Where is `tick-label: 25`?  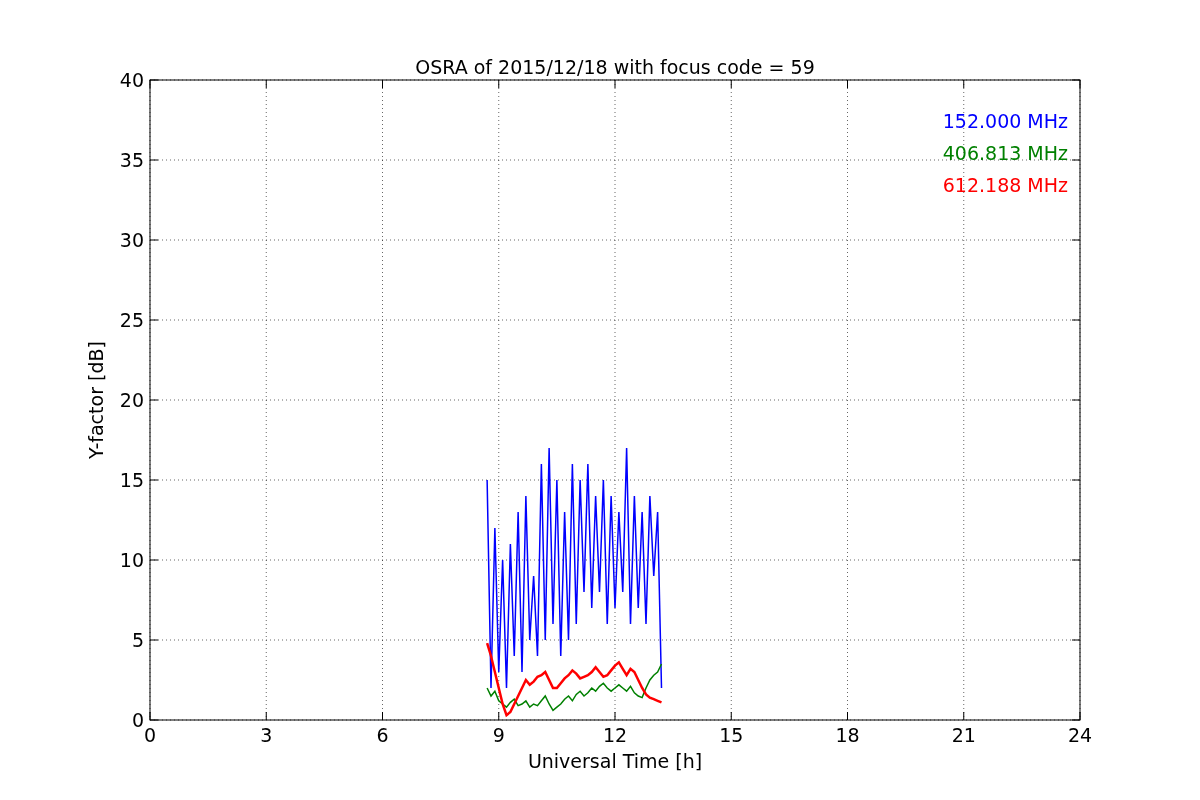 tick-label: 25 is located at coordinates (131, 320).